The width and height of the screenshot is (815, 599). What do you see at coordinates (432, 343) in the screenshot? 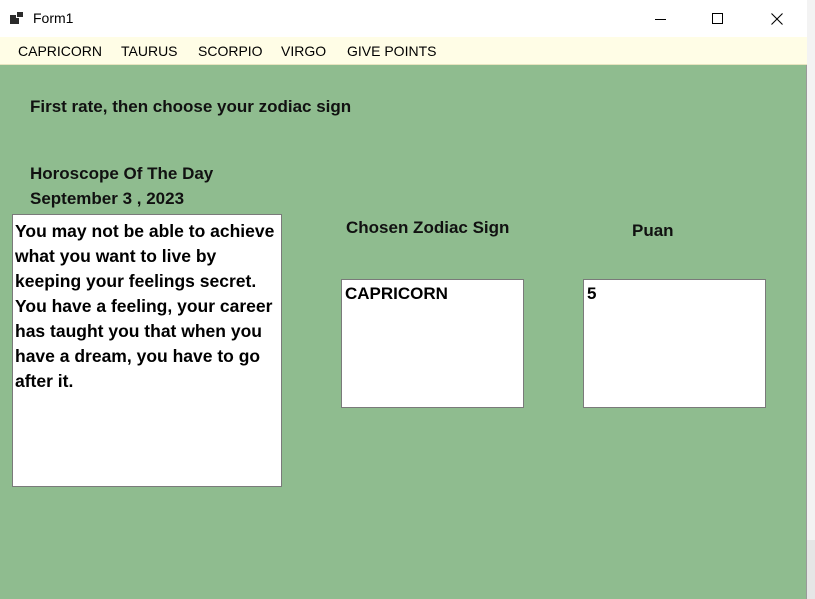
I see `chosen-sign-textbox: CAPRICORN` at bounding box center [432, 343].